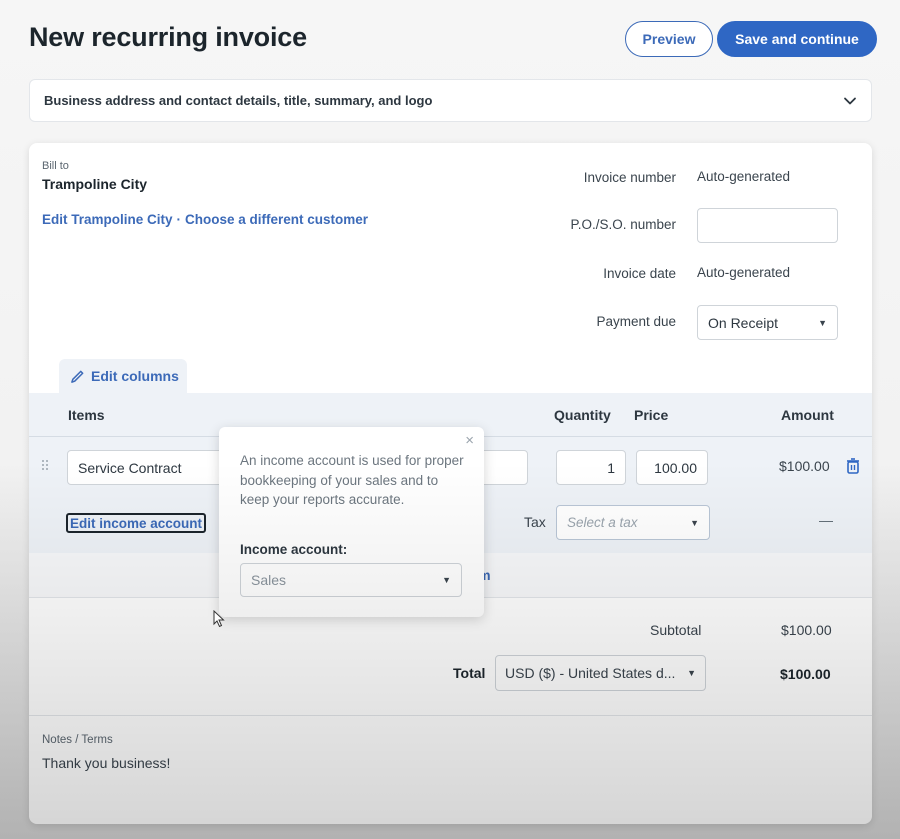 The height and width of the screenshot is (839, 900). Describe the element at coordinates (805, 674) in the screenshot. I see `total-value: $100.00` at that location.